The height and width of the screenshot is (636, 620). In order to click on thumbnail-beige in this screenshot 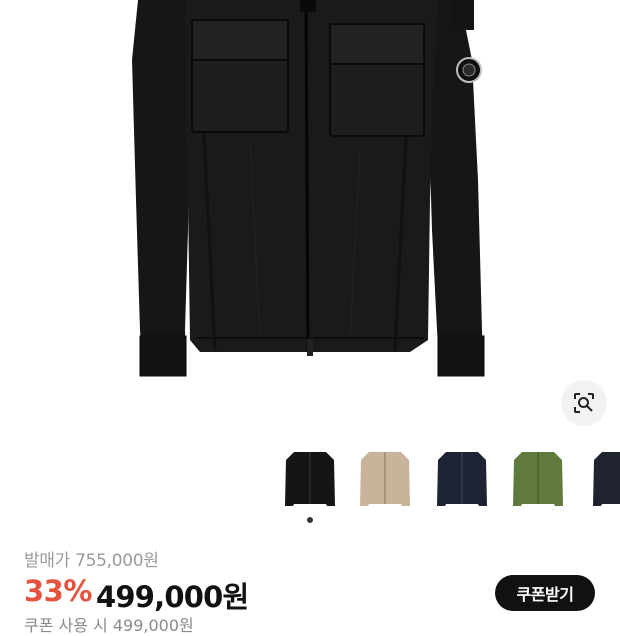, I will do `click(385, 478)`.